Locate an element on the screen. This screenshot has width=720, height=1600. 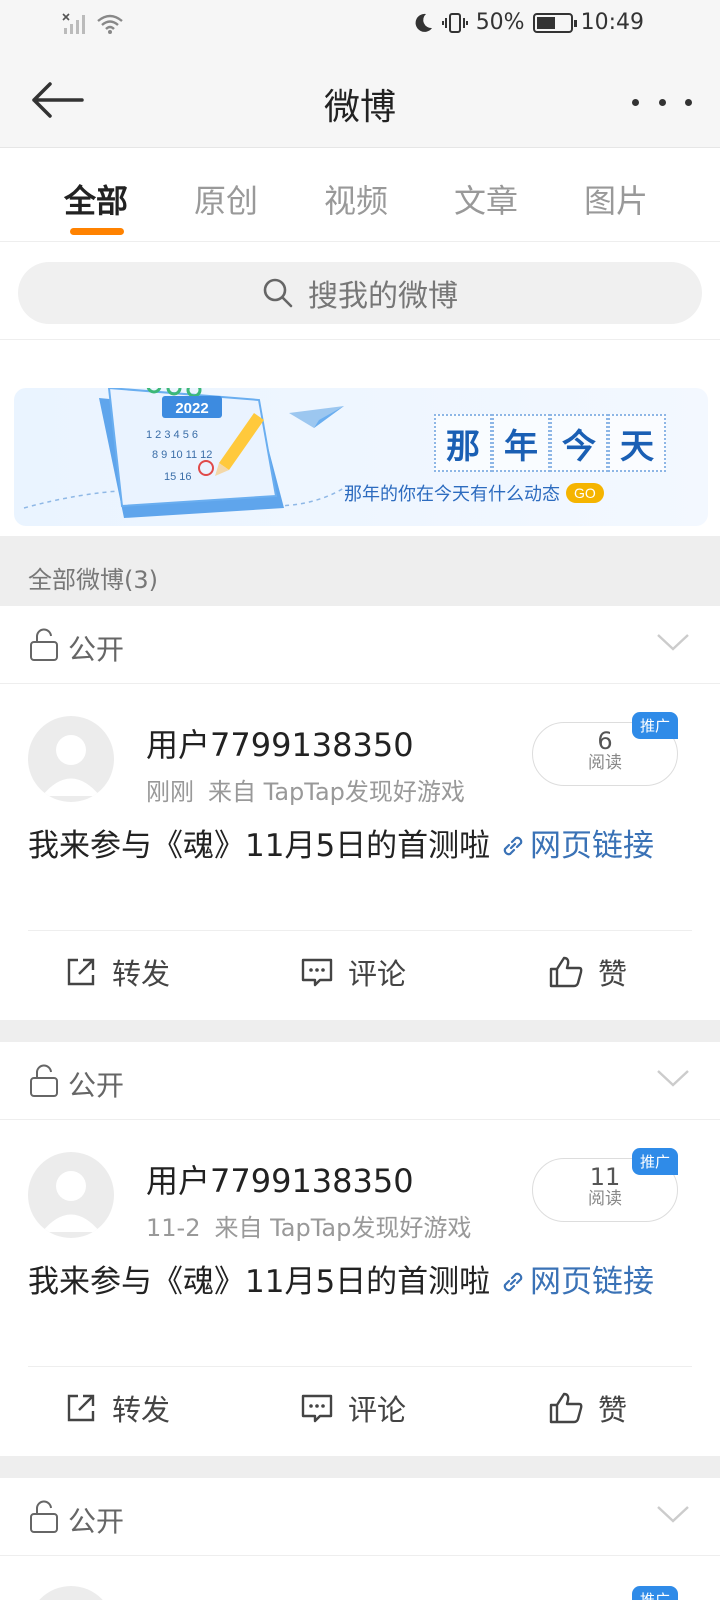
repost-label: 转发 is located at coordinates (141, 1410).